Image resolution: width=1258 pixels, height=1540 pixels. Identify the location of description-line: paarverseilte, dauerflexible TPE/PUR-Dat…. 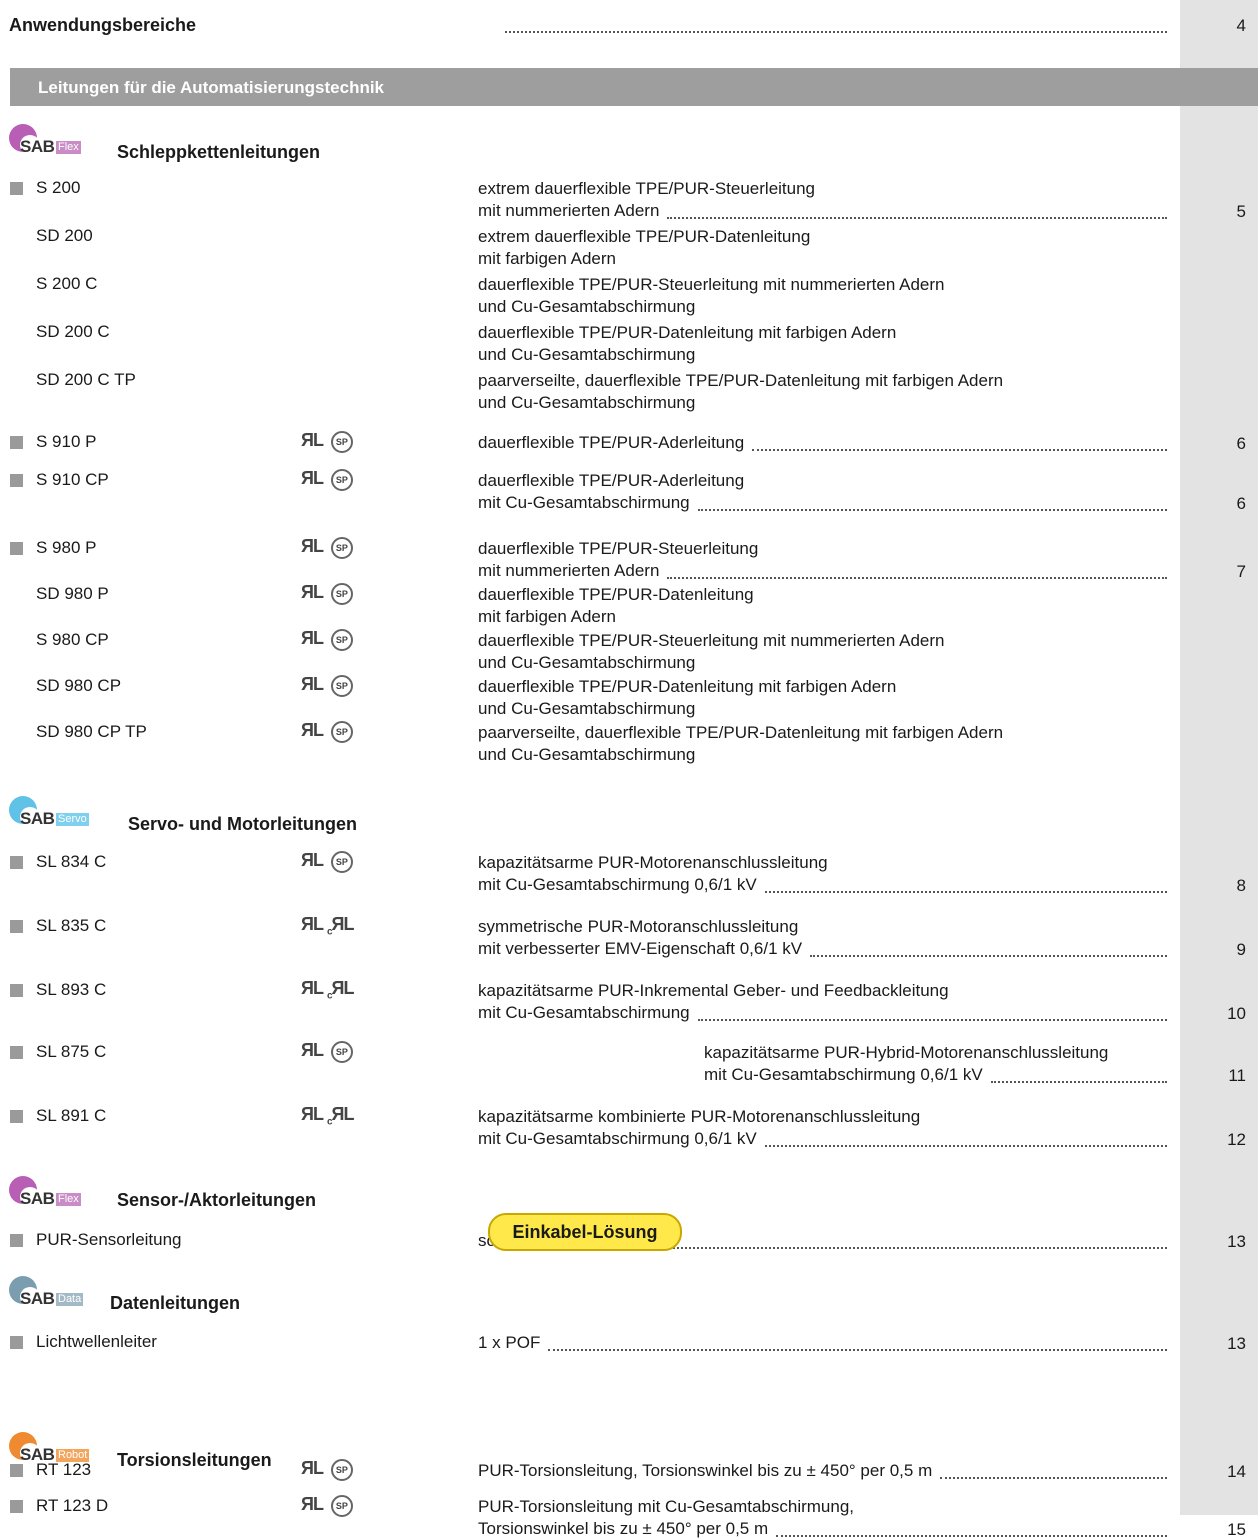
(741, 732).